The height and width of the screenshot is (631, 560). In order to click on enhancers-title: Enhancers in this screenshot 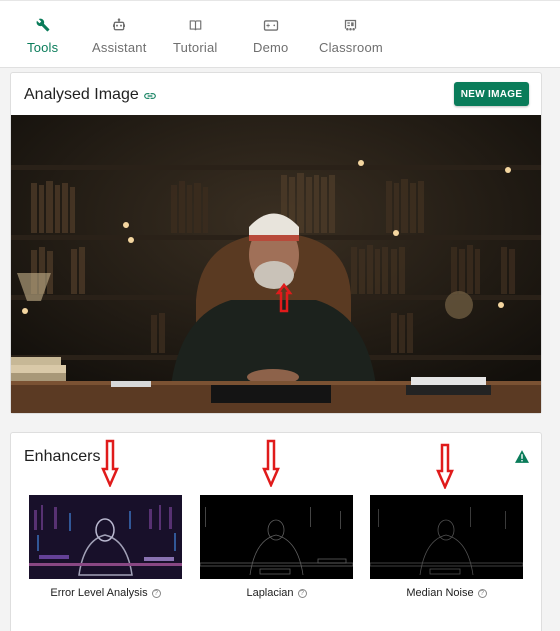, I will do `click(62, 456)`.